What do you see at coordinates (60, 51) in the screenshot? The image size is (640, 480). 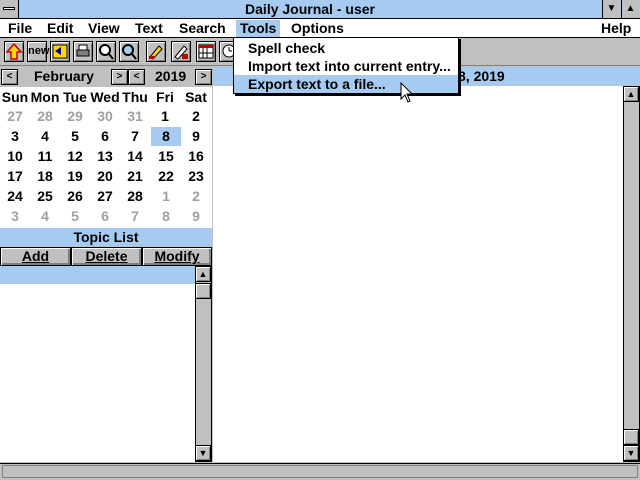 I see `import-icon` at bounding box center [60, 51].